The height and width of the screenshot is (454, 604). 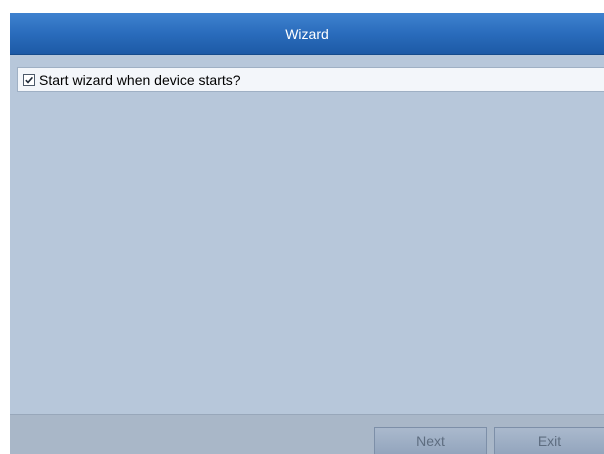 I want to click on title-bar: Wizard, so click(x=307, y=34).